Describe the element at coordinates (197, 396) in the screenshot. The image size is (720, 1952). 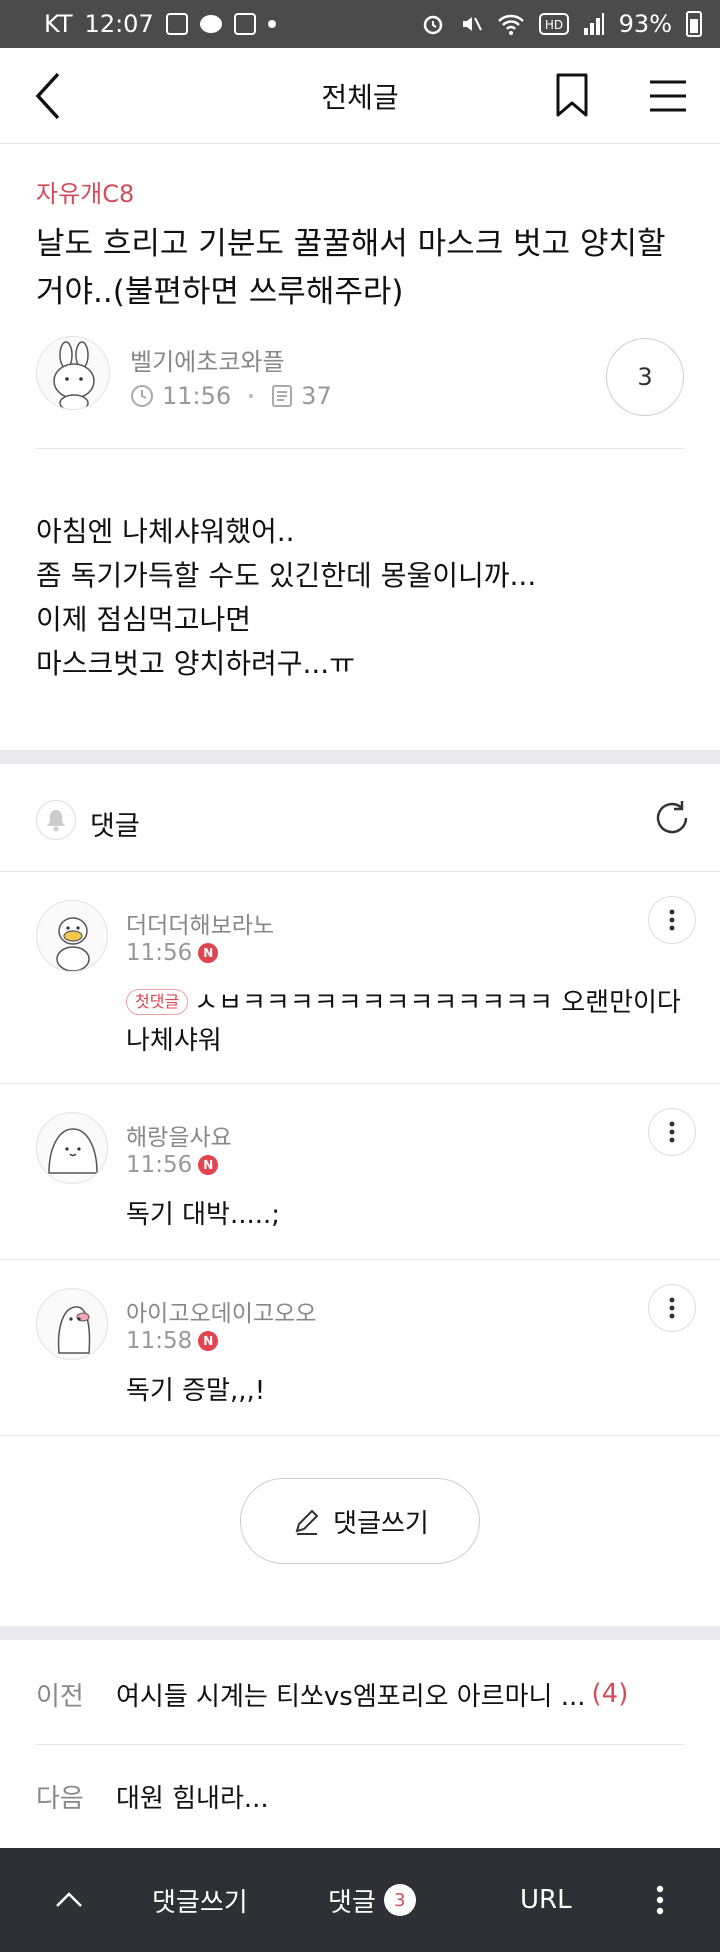
I see `post-time: 11:56` at that location.